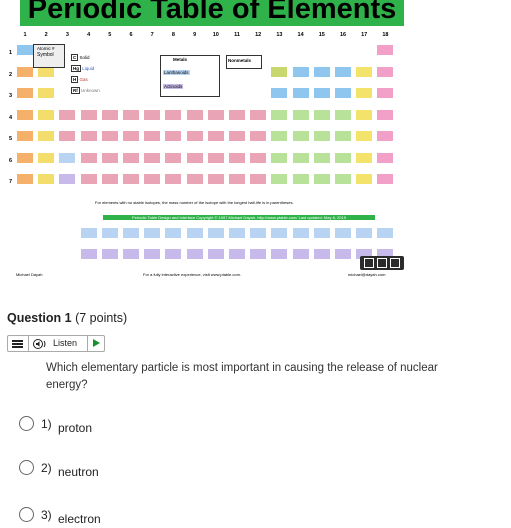  I want to click on group-number: 9, so click(195, 35).